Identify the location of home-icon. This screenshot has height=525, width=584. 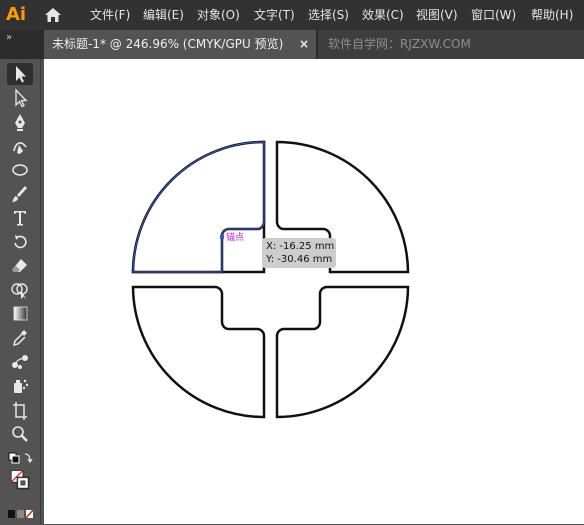
(53, 15).